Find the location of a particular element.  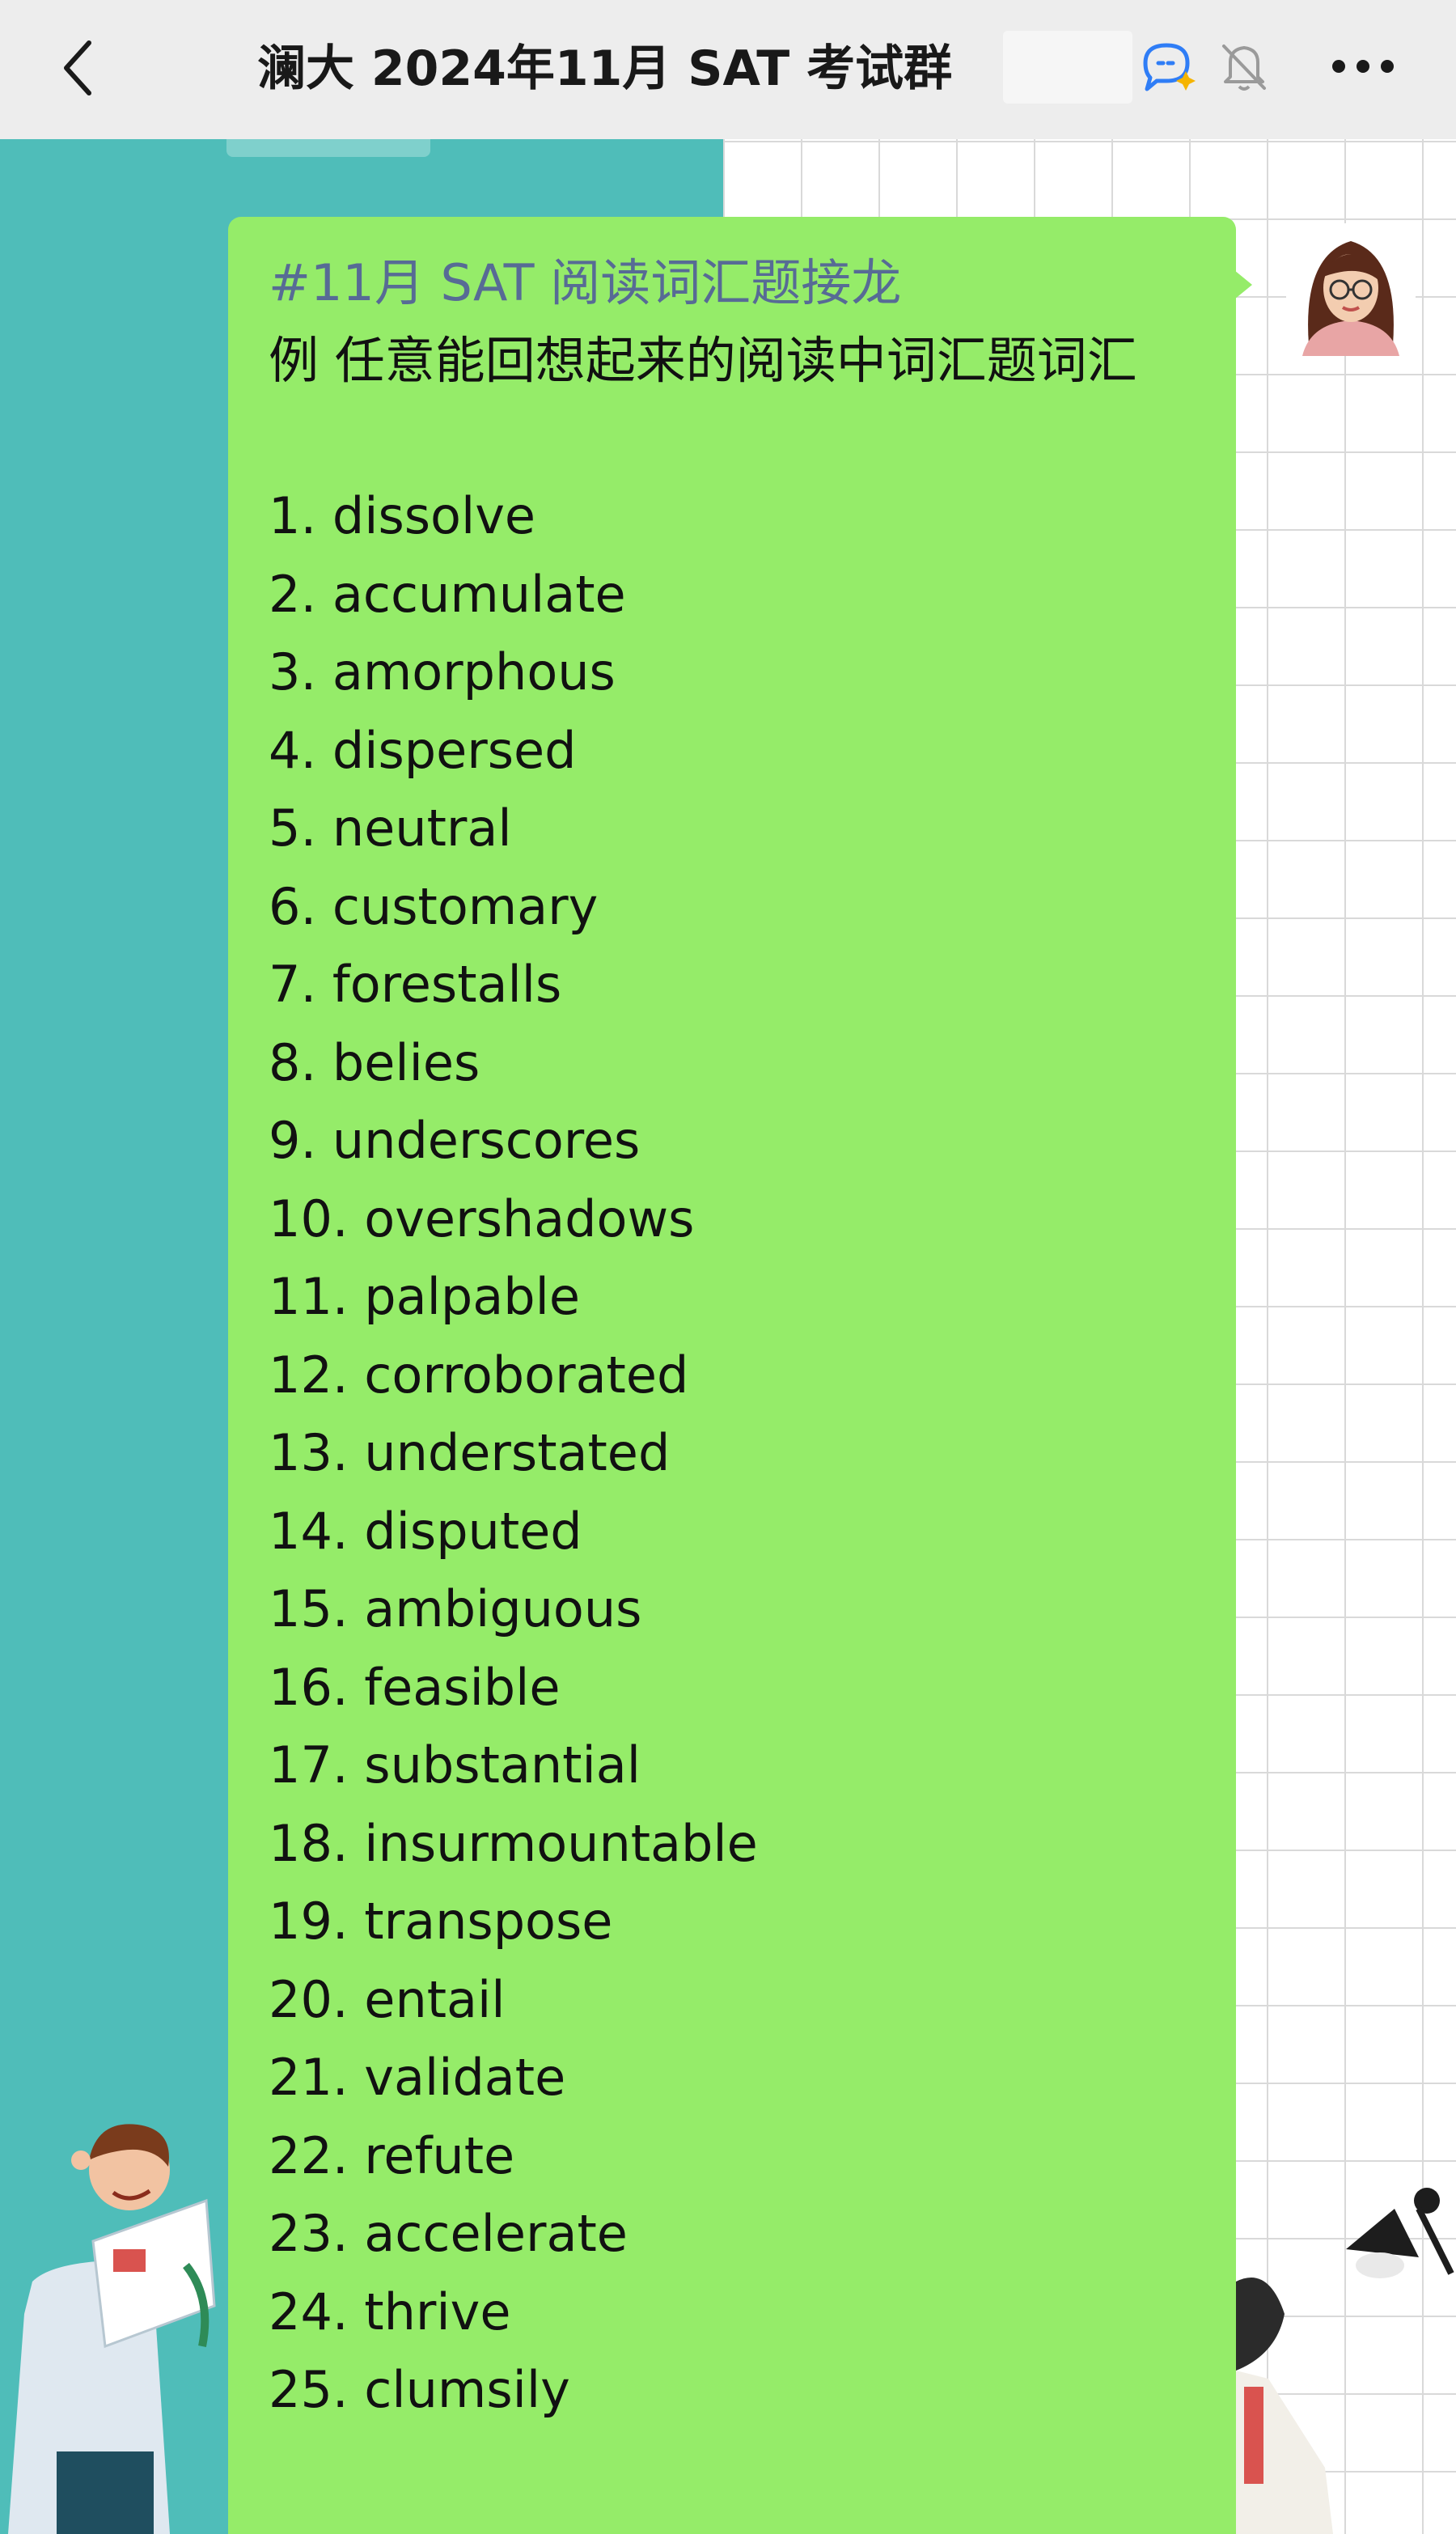

message-bubble-tail is located at coordinates (1243, 284).